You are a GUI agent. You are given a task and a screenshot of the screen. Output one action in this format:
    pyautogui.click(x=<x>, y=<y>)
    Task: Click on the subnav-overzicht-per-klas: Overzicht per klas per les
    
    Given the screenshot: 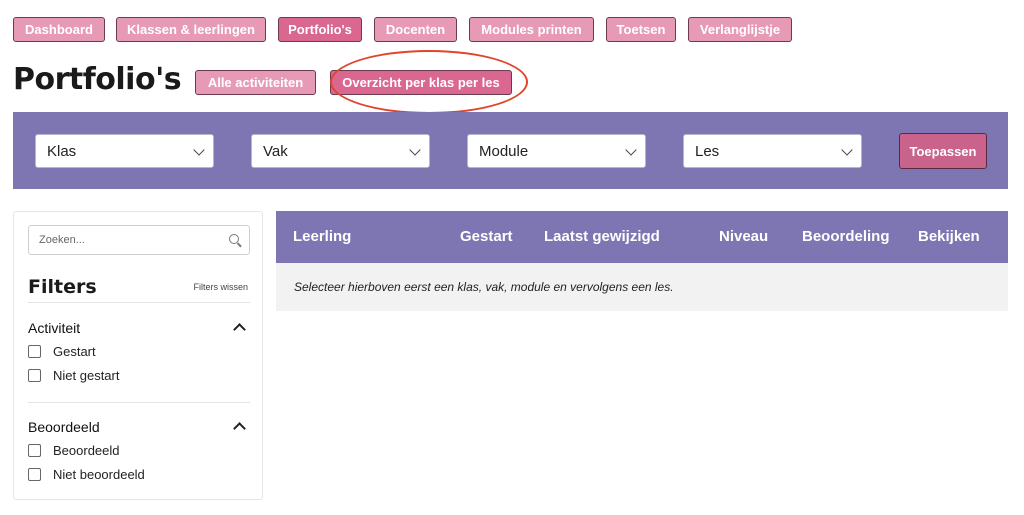 What is the action you would take?
    pyautogui.click(x=421, y=82)
    